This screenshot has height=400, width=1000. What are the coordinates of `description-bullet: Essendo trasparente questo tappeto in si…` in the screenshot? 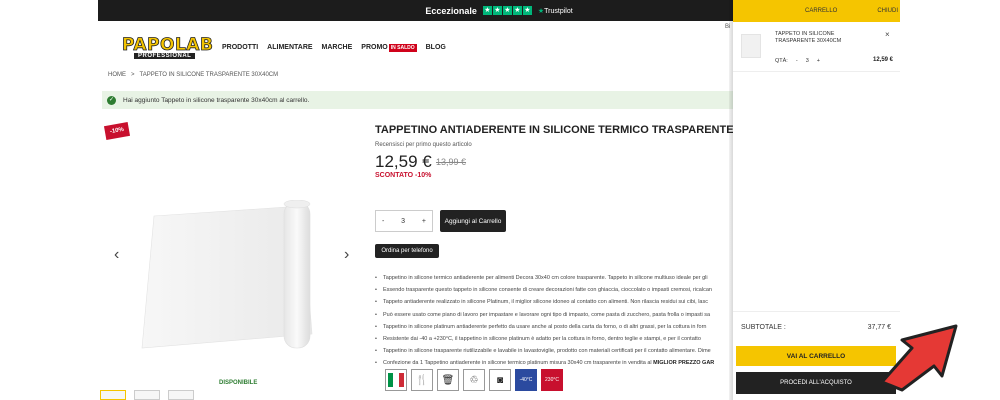 It's located at (575, 290).